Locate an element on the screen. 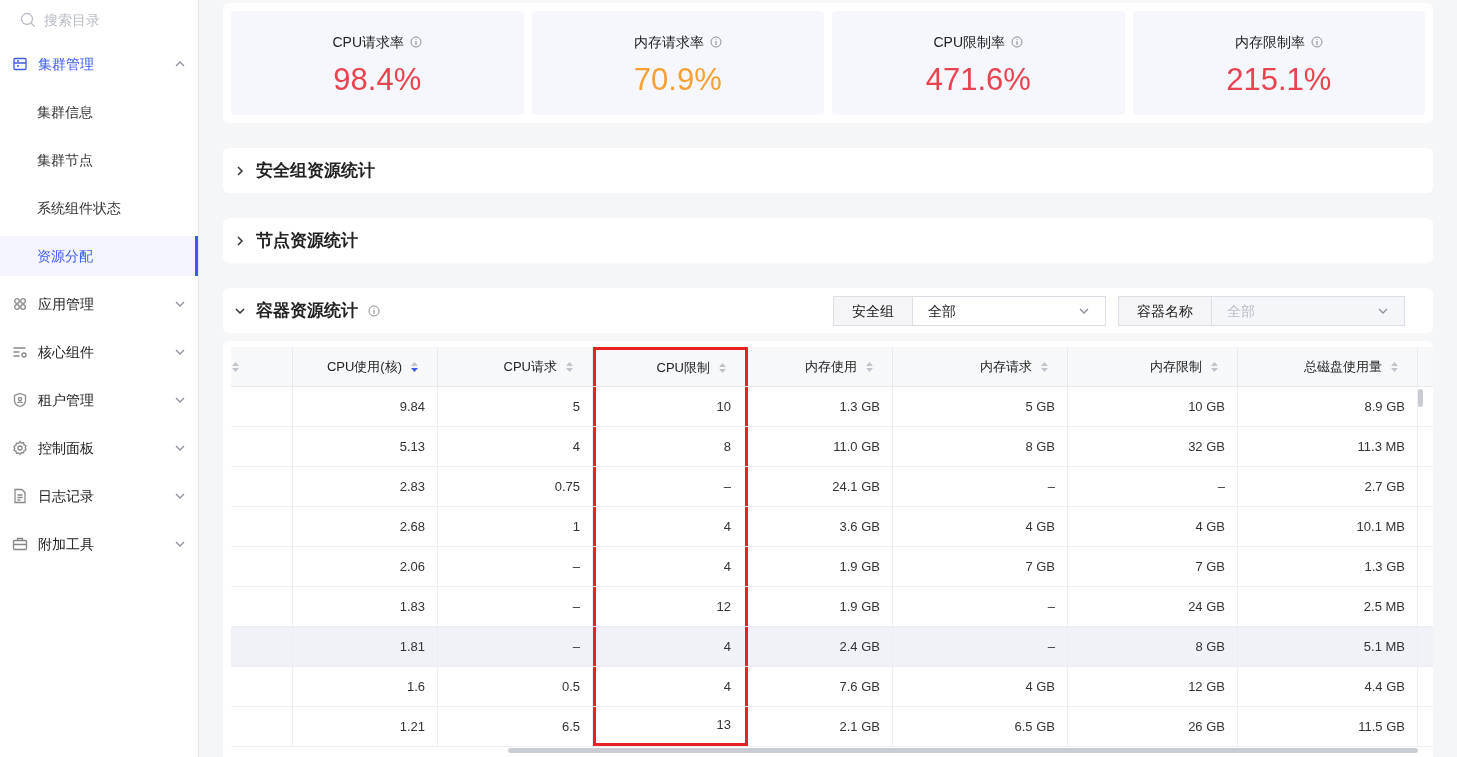 This screenshot has height=757, width=1457. table-row: 2.06 – 4 1.9 GB 7 GB 7 GB 1.3 GB is located at coordinates (832, 567).